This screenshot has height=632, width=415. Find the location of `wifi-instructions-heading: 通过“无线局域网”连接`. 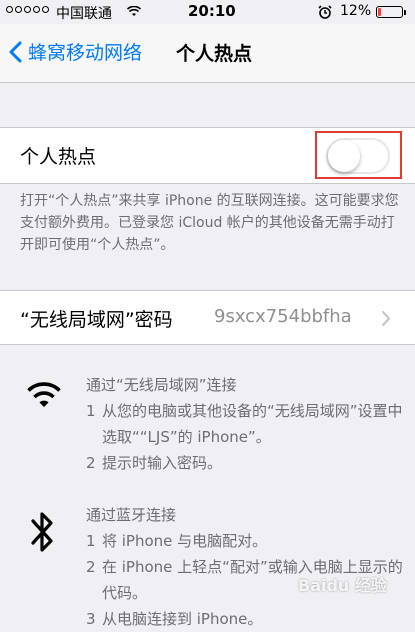

wifi-instructions-heading: 通过“无线局域网”连接 is located at coordinates (161, 385).